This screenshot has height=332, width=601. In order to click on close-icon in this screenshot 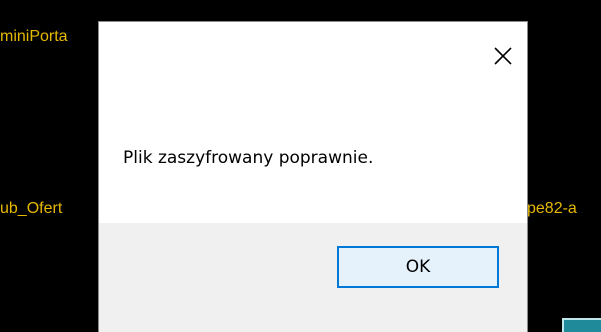, I will do `click(503, 56)`.